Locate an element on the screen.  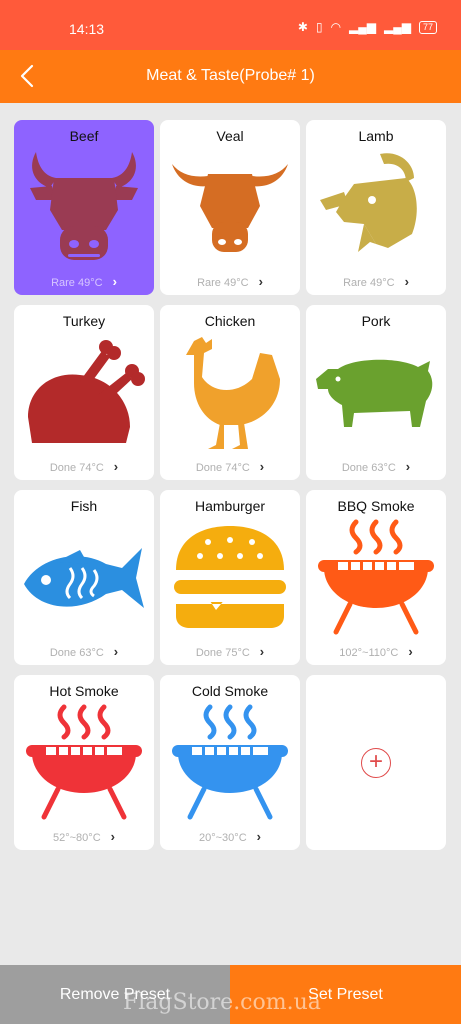
card-title: BBQ Smoke is located at coordinates (376, 506).